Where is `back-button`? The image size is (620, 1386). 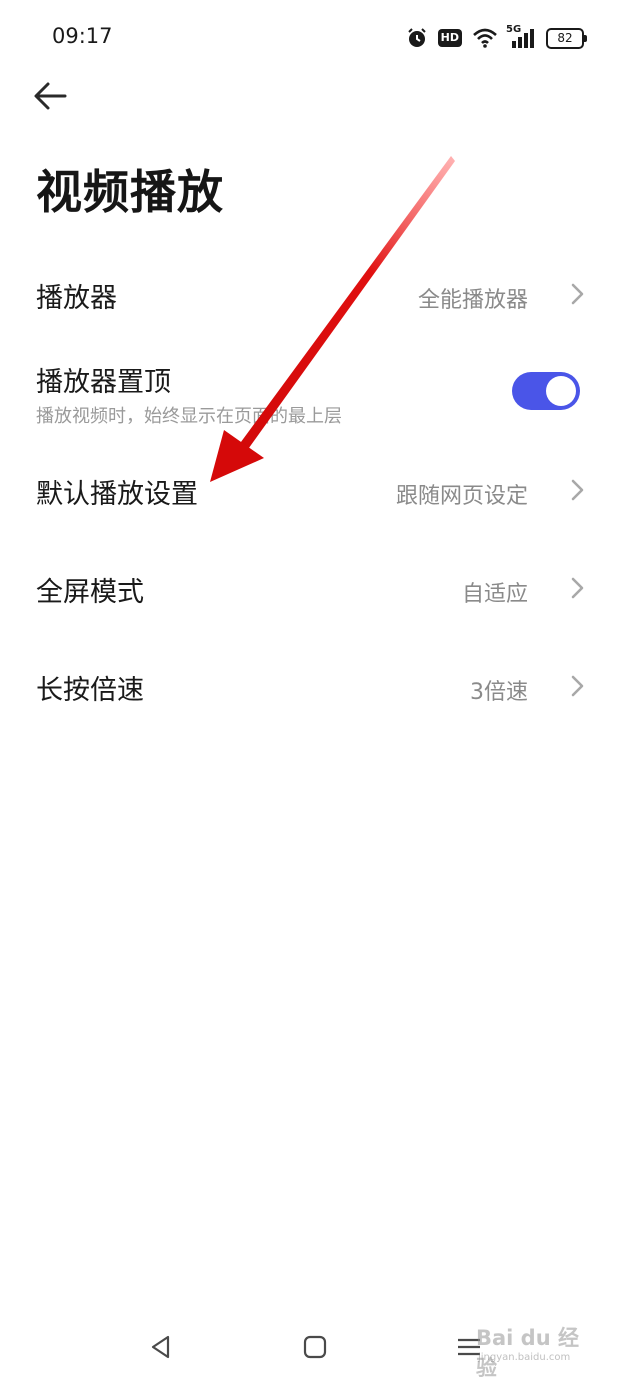
back-button is located at coordinates (50, 96).